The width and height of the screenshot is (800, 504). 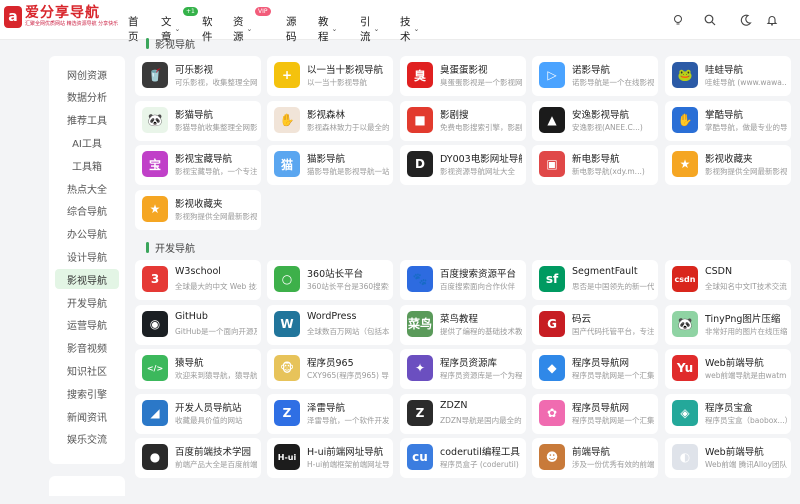 What do you see at coordinates (605, 271) in the screenshot?
I see `site-card-name: SegmentFault` at bounding box center [605, 271].